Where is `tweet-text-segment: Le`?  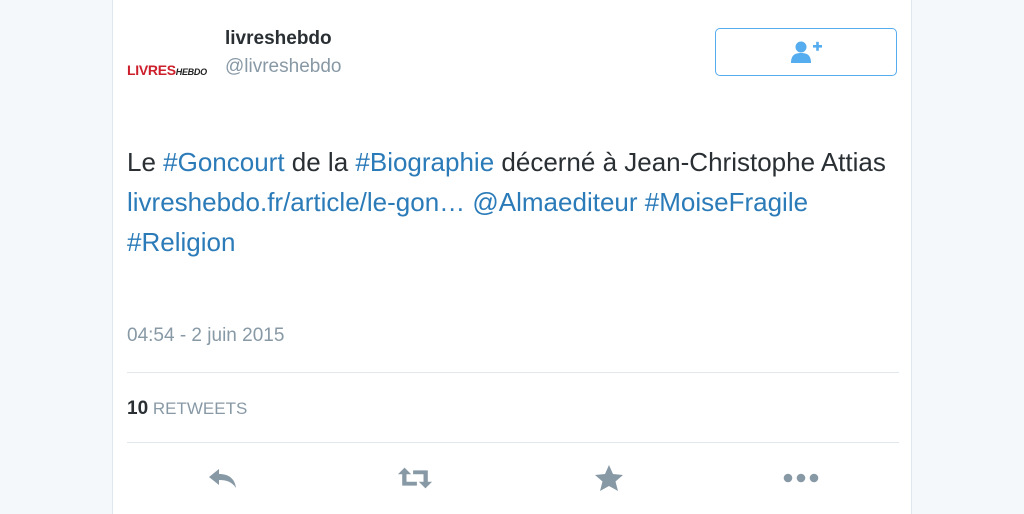
tweet-text-segment: Le is located at coordinates (145, 162).